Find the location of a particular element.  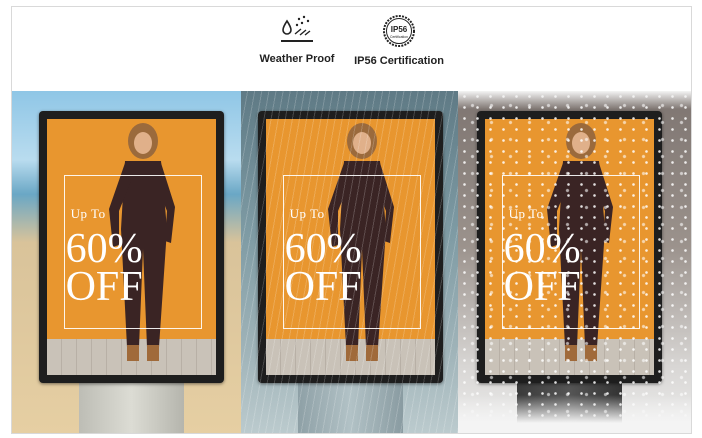

weather-proof-icon is located at coordinates (297, 28).